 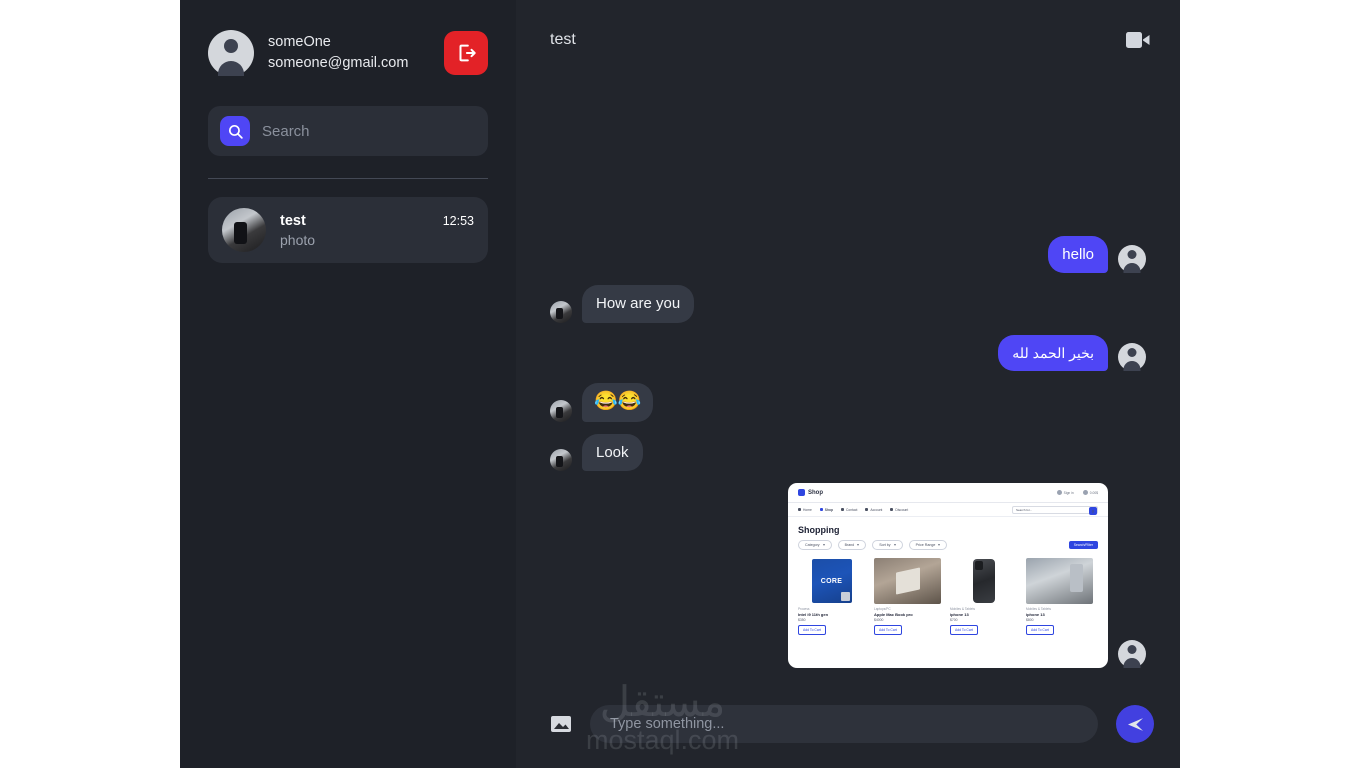 I want to click on messages-spacer, so click(x=848, y=158).